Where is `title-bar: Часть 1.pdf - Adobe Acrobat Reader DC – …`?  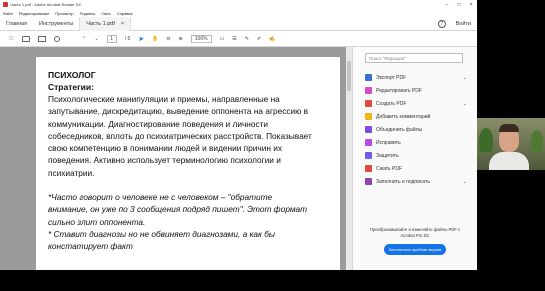 title-bar: Часть 1.pdf - Adobe Acrobat Reader DC – … is located at coordinates (238, 4).